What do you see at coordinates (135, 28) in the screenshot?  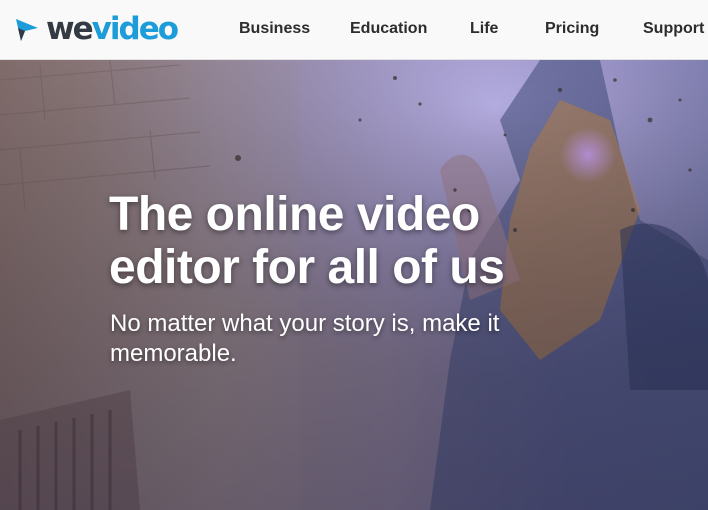 I see `logo-text-video: video` at bounding box center [135, 28].